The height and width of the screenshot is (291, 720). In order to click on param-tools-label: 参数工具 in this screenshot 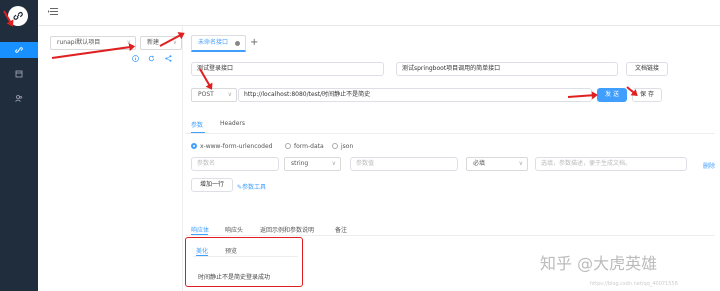, I will do `click(254, 187)`.